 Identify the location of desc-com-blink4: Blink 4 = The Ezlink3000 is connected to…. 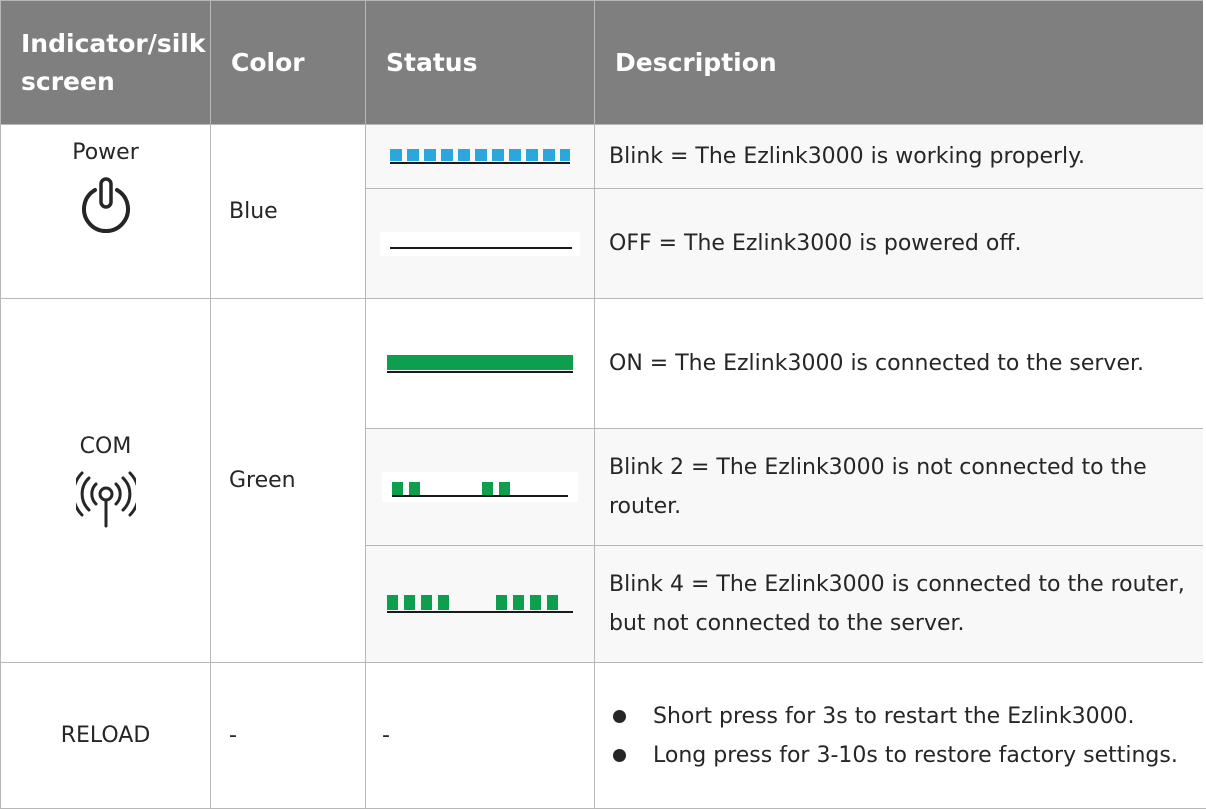
(900, 604).